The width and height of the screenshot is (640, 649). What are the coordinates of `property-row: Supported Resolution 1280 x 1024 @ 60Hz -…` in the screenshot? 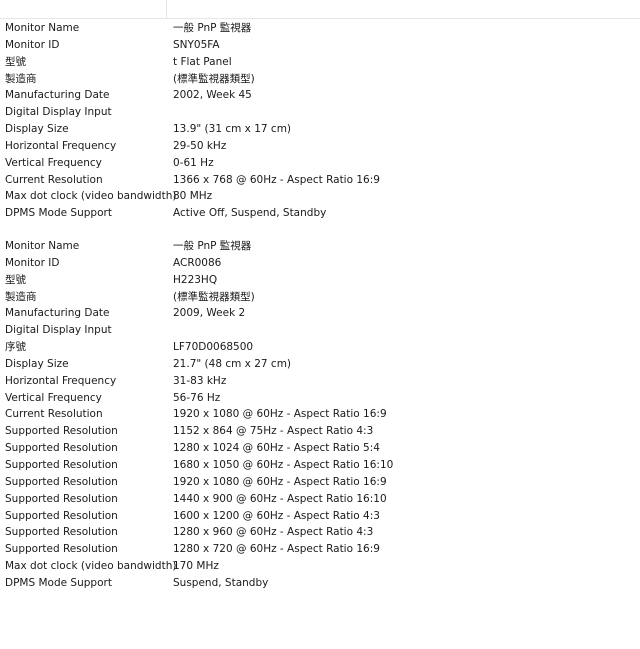 It's located at (320, 448).